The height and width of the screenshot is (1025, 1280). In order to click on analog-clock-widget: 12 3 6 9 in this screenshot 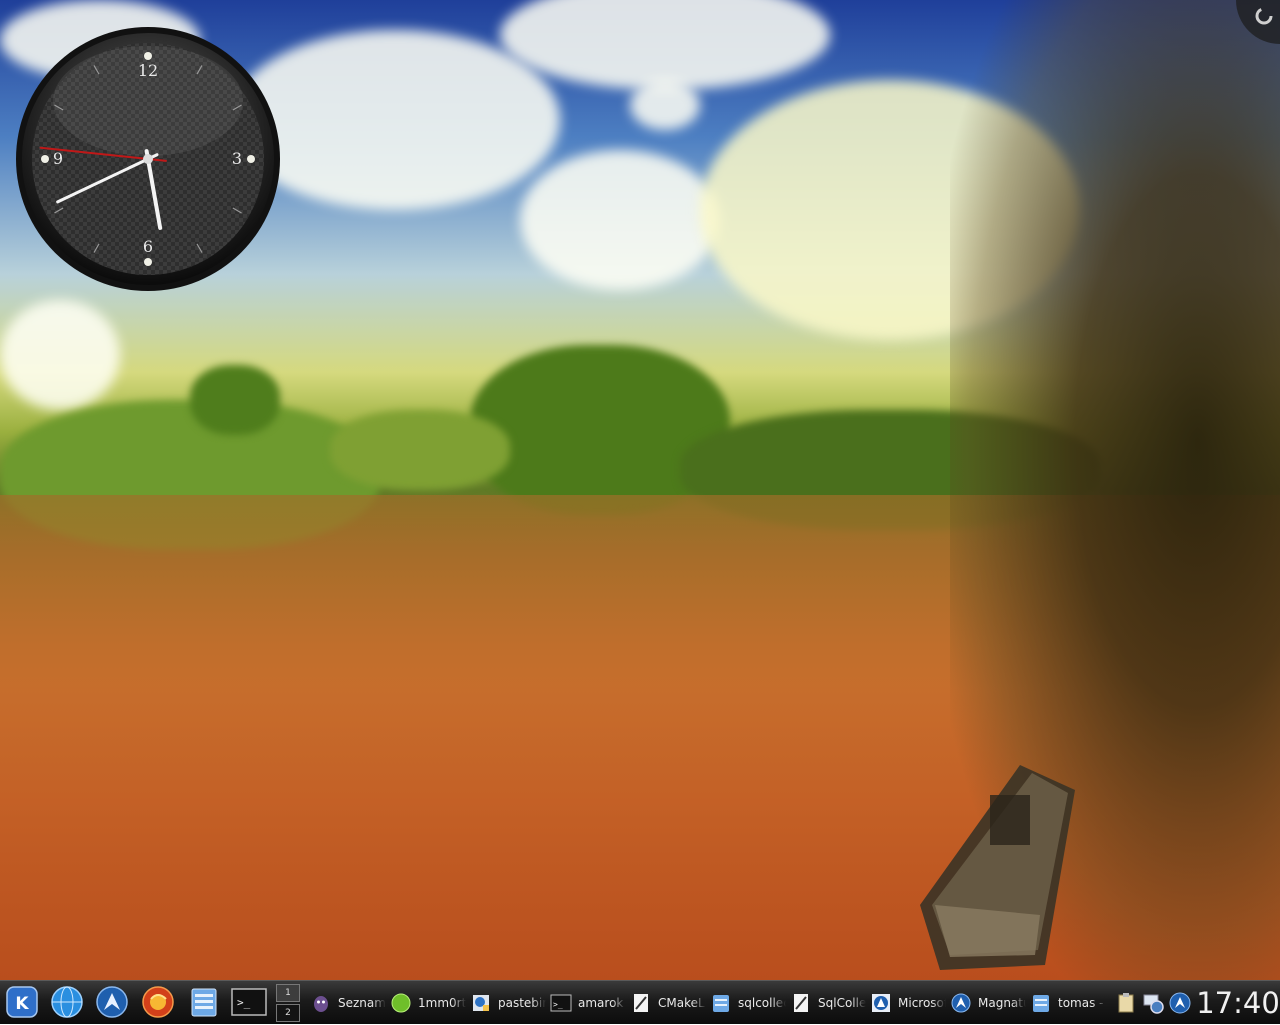, I will do `click(148, 159)`.